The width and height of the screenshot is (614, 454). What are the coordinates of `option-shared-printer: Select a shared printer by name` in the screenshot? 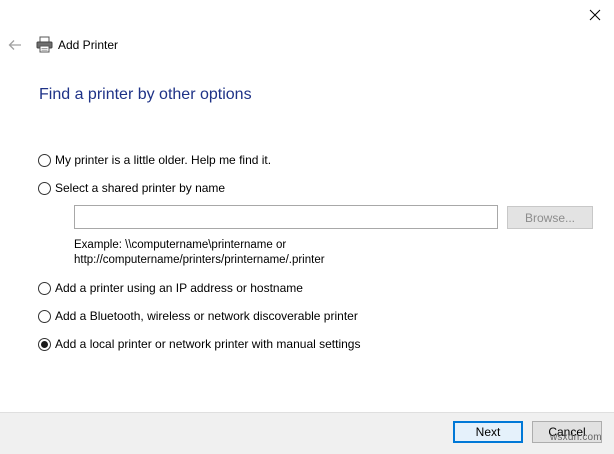 It's located at (131, 188).